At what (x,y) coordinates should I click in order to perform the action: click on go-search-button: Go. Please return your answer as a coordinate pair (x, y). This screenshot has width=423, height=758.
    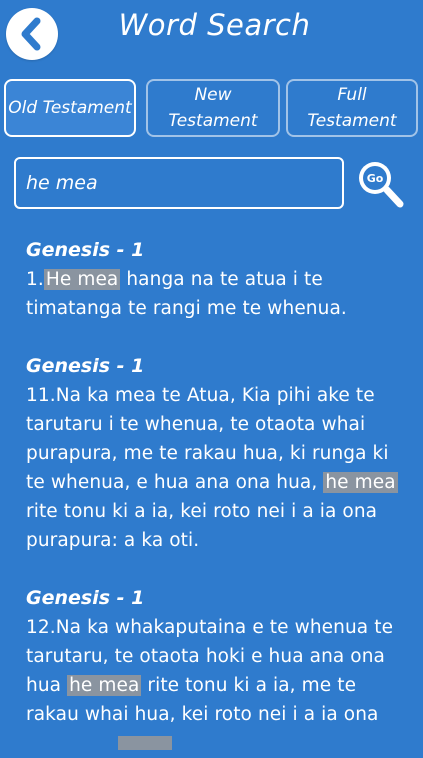
    Looking at the image, I should click on (381, 184).